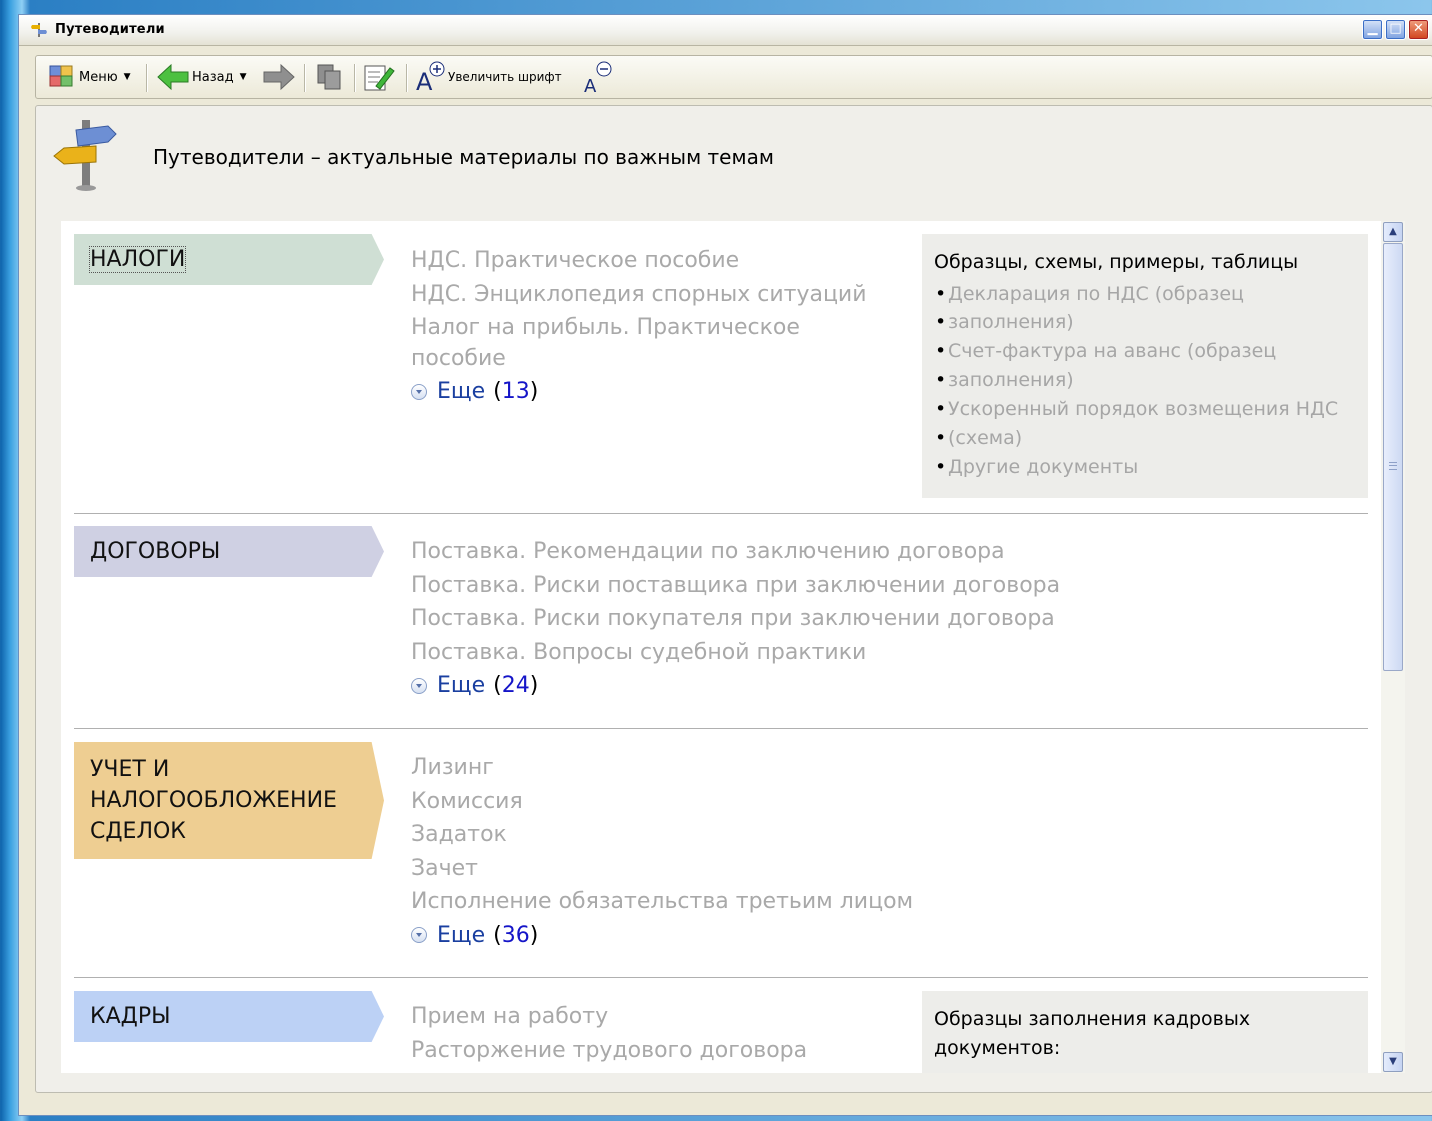 The image size is (1432, 1121). Describe the element at coordinates (173, 77) in the screenshot. I see `back-arrow-icon` at that location.